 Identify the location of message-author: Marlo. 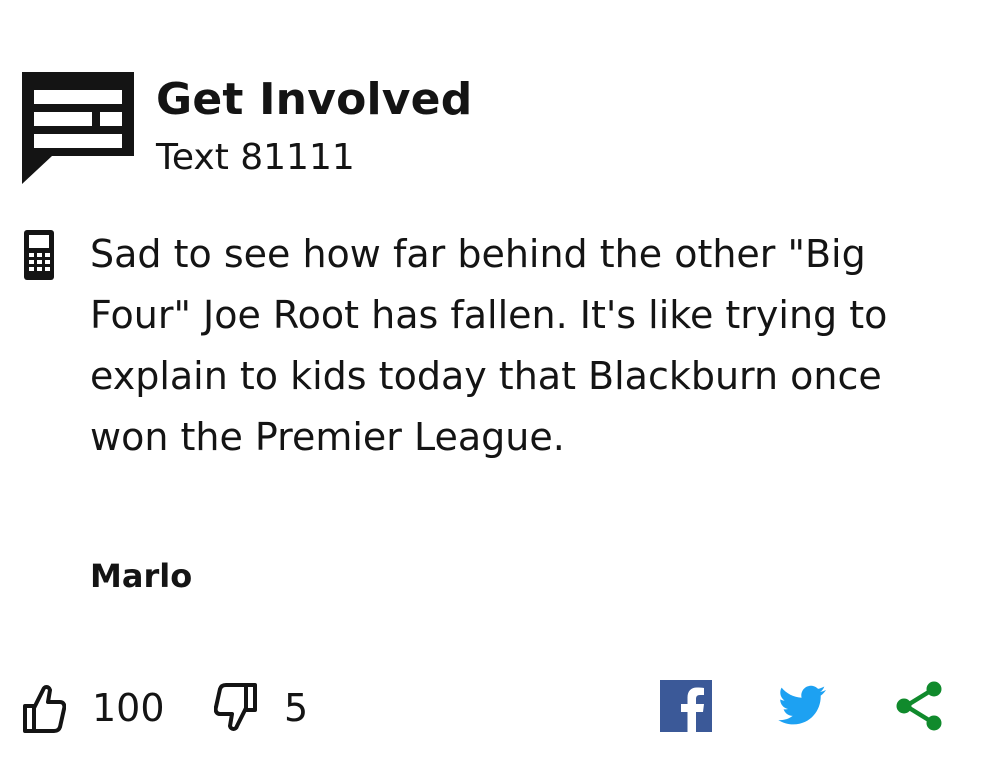
(141, 576).